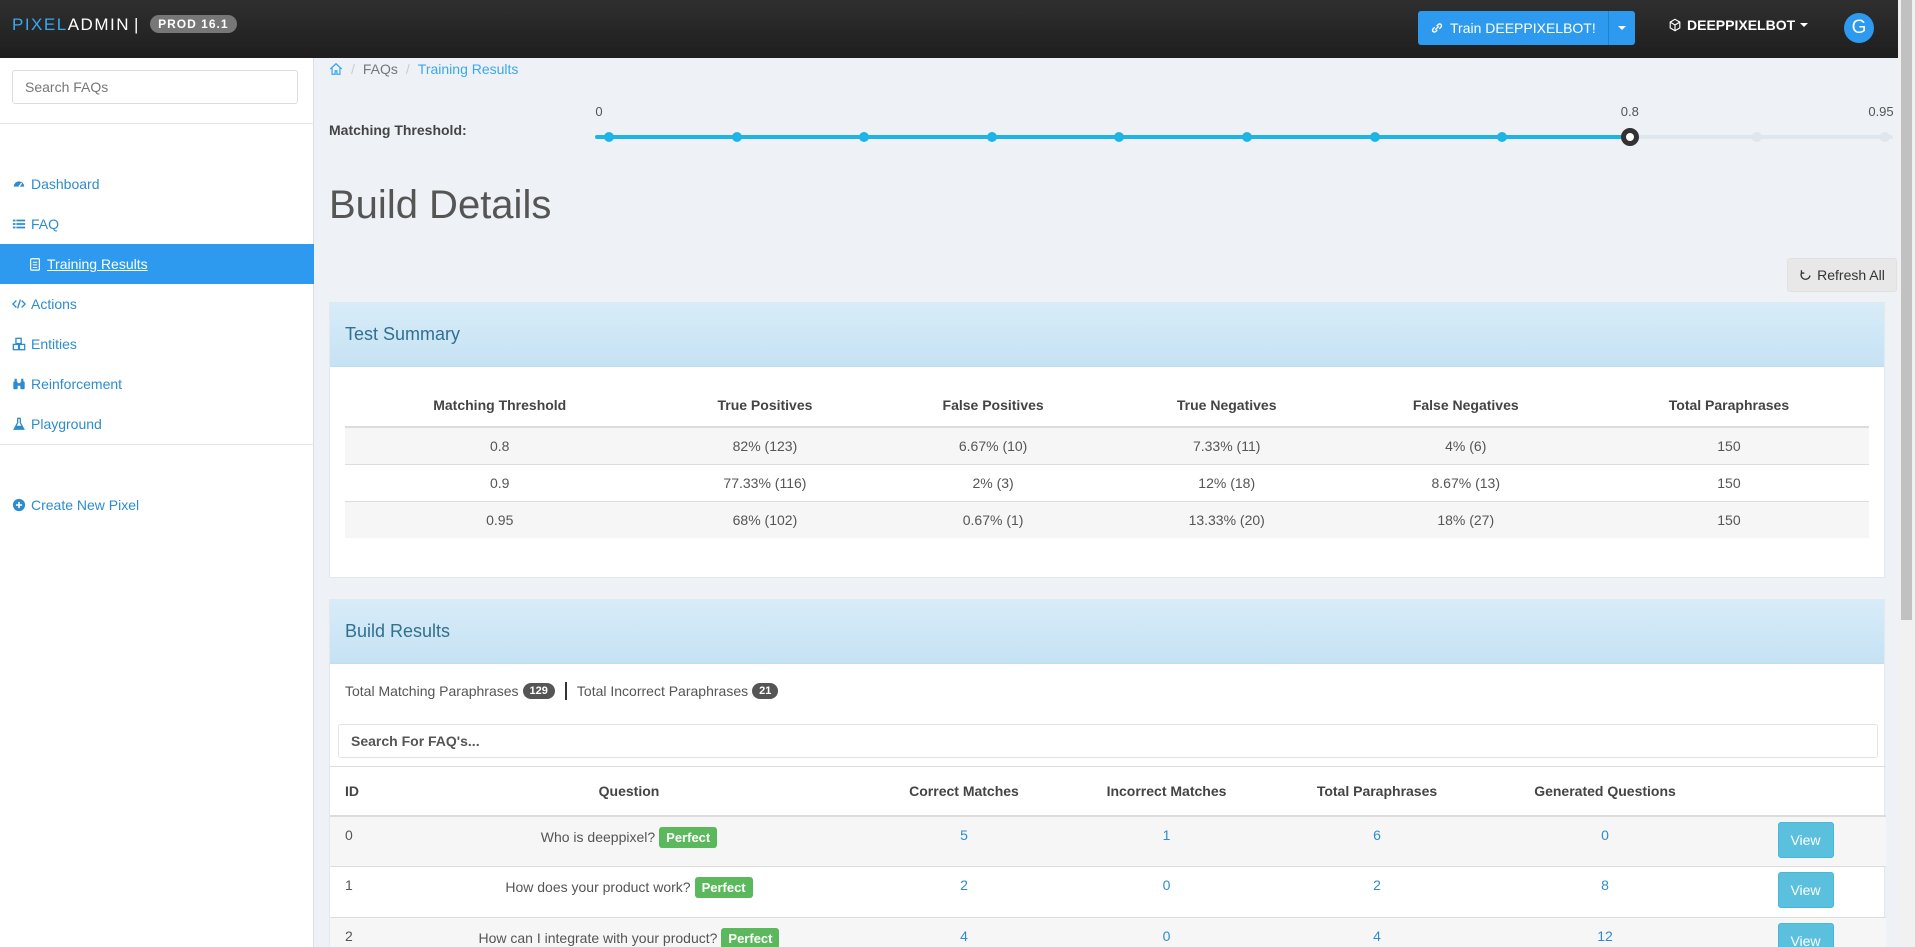  What do you see at coordinates (993, 519) in the screenshot?
I see `table-cell: 0.67% (1)` at bounding box center [993, 519].